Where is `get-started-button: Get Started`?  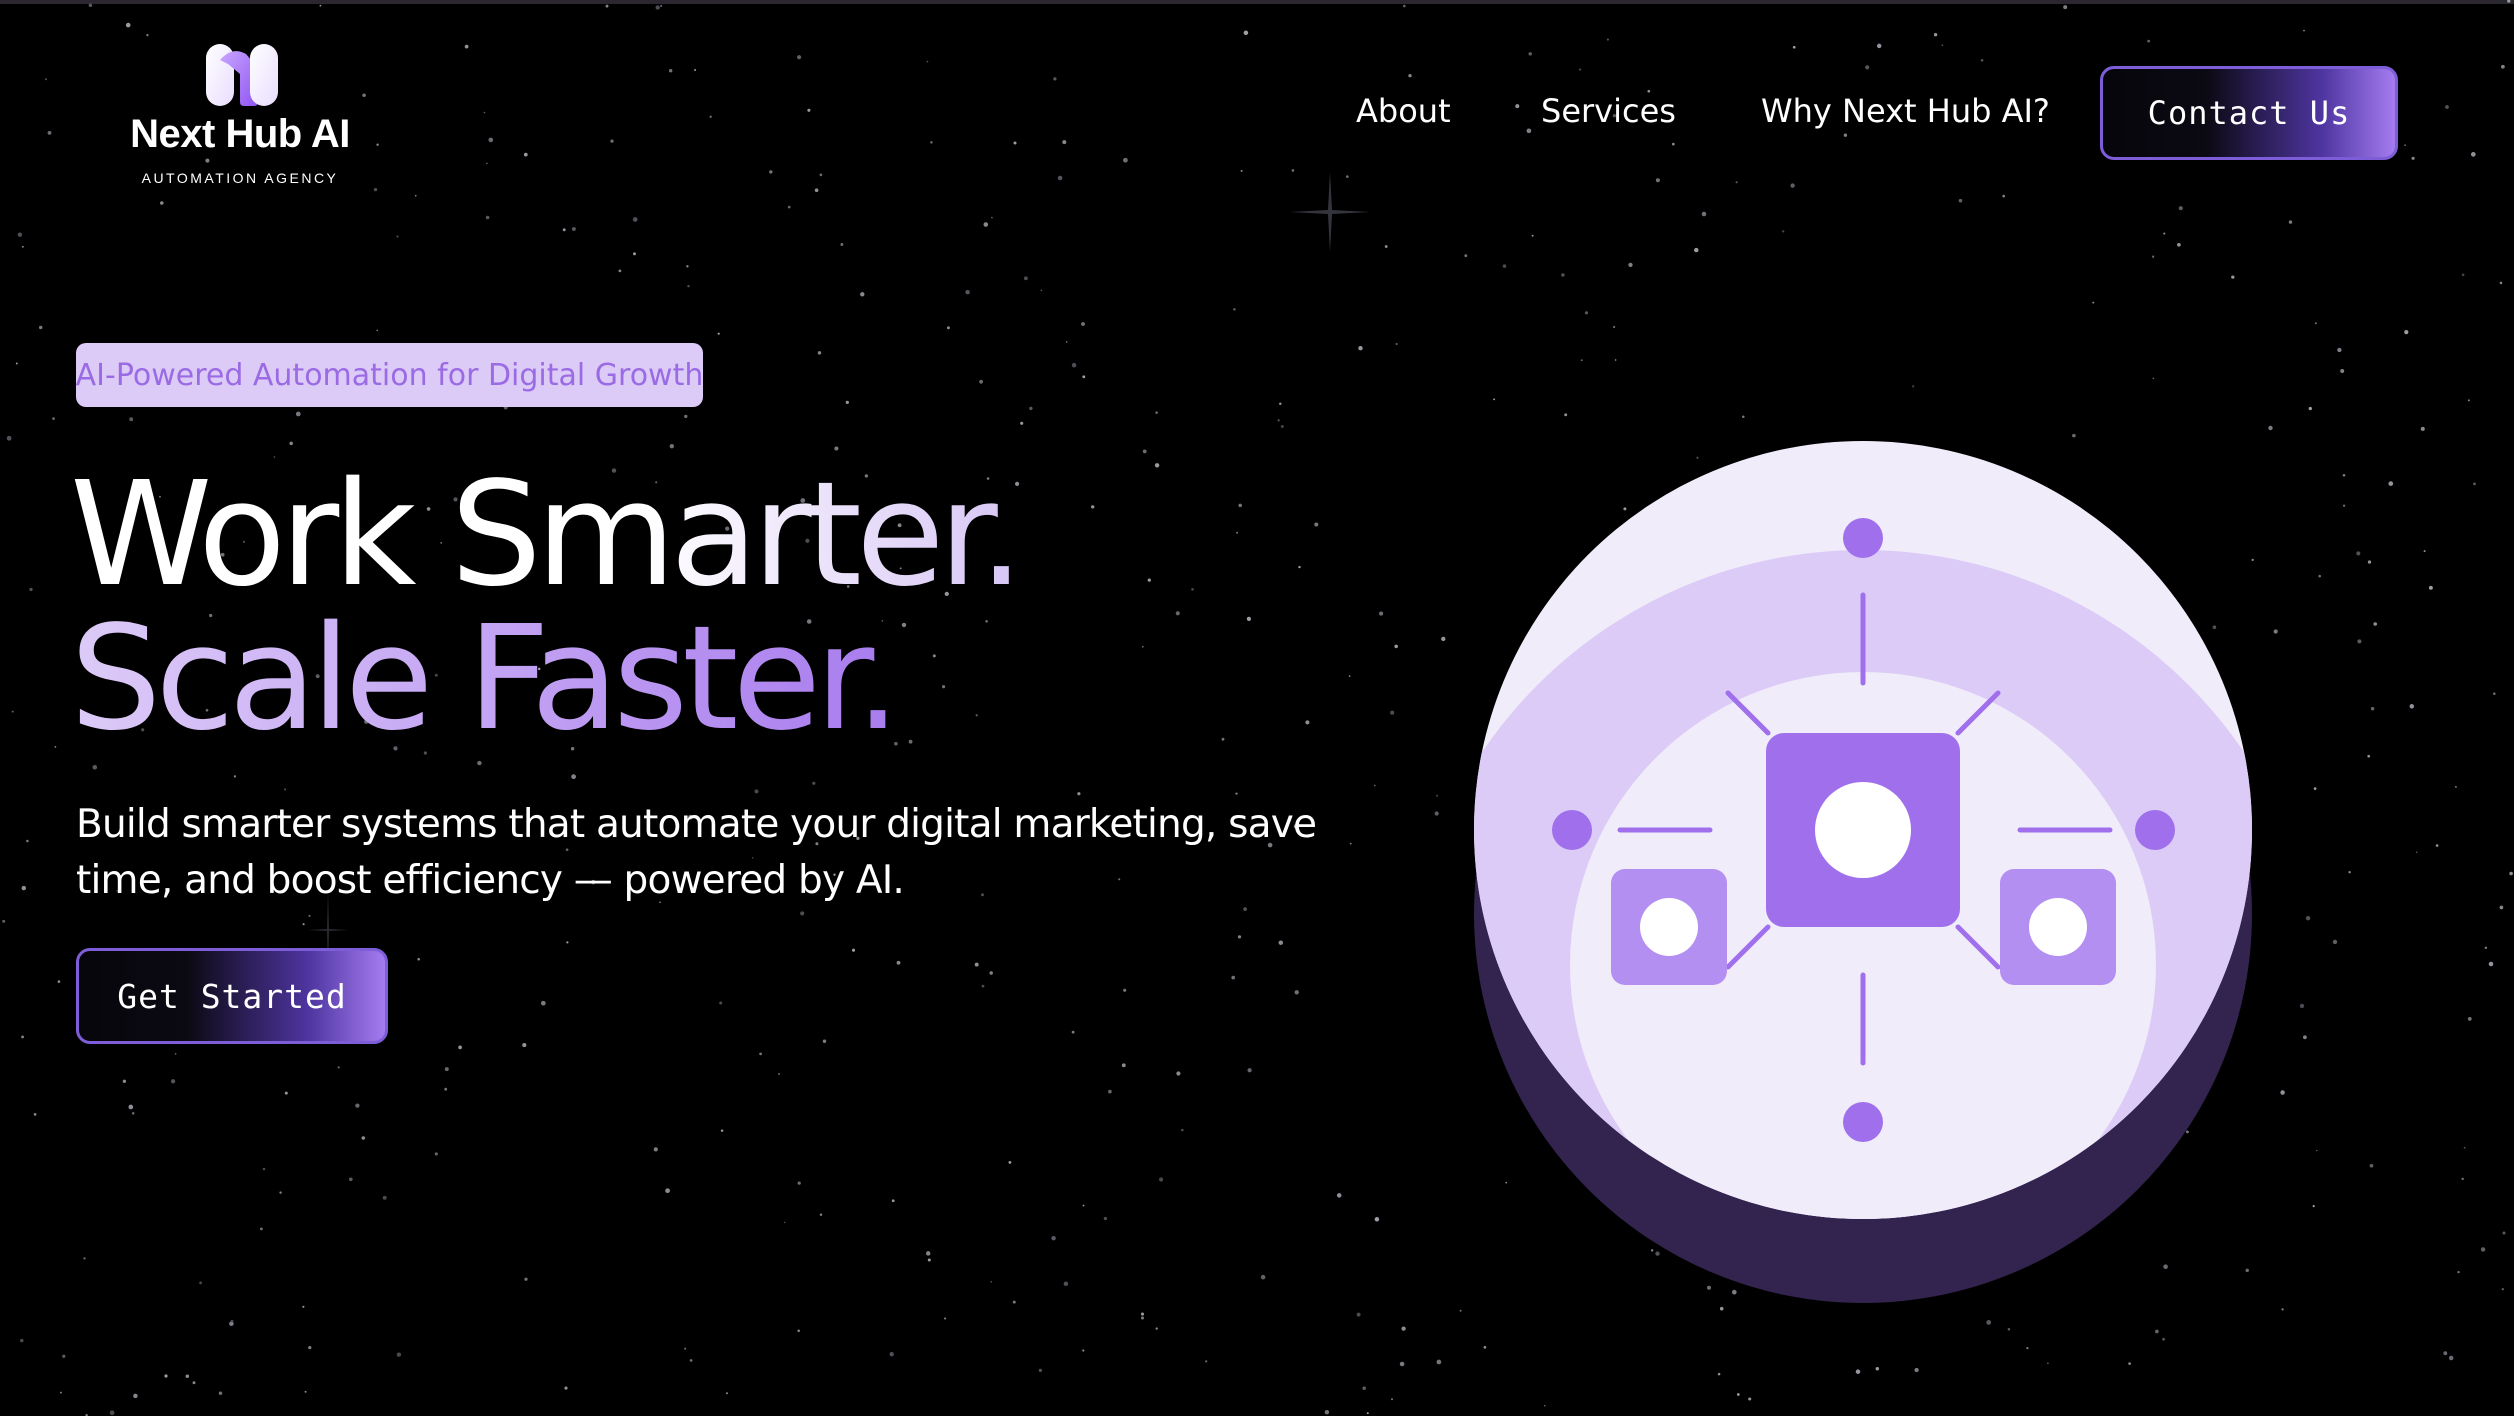
get-started-button: Get Started is located at coordinates (232, 996).